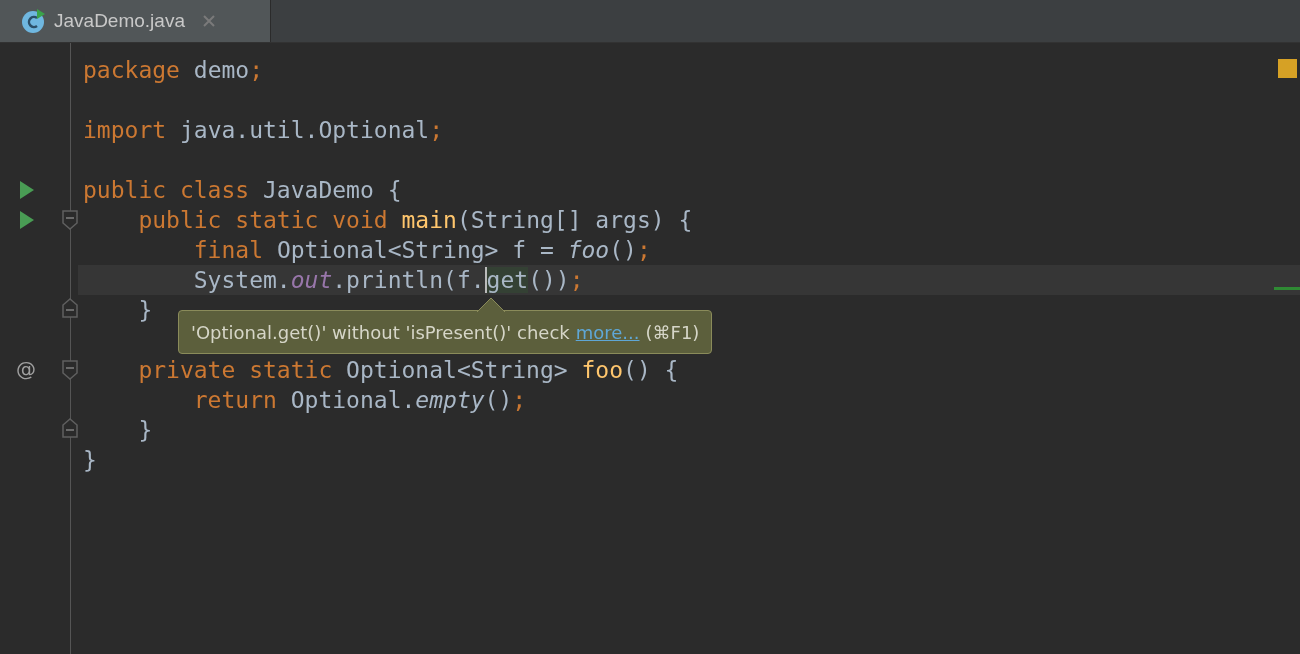 The width and height of the screenshot is (1300, 654). I want to click on override-marker: @, so click(26, 369).